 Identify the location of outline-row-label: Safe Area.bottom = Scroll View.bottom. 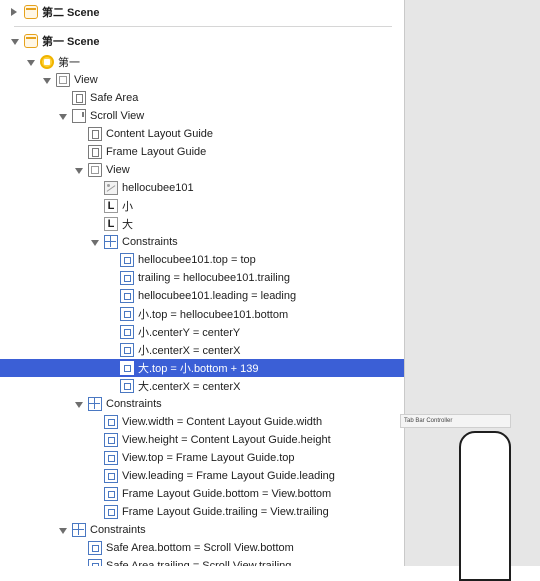
(200, 548).